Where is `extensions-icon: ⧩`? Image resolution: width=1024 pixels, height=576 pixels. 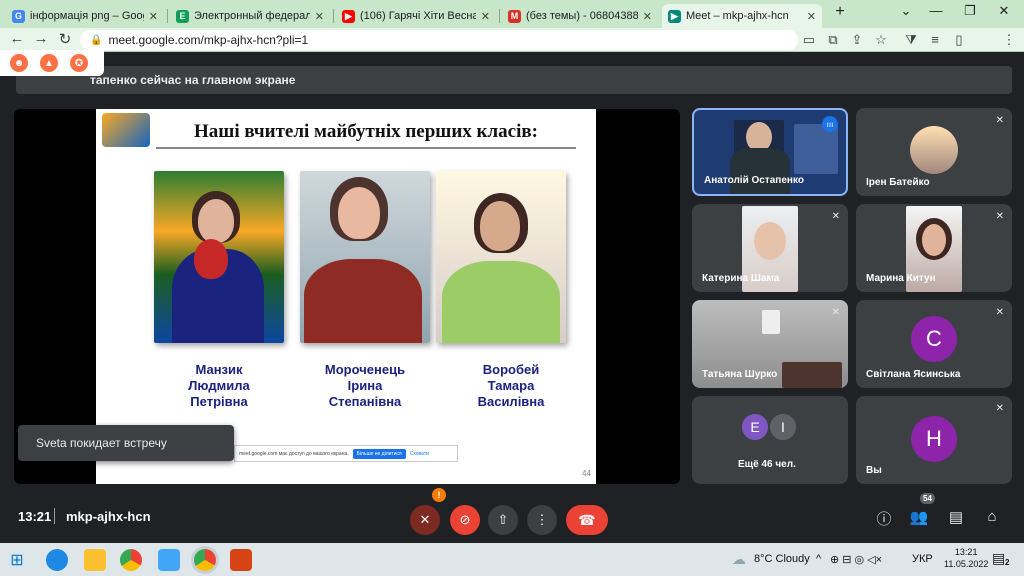 extensions-icon: ⧩ is located at coordinates (911, 40).